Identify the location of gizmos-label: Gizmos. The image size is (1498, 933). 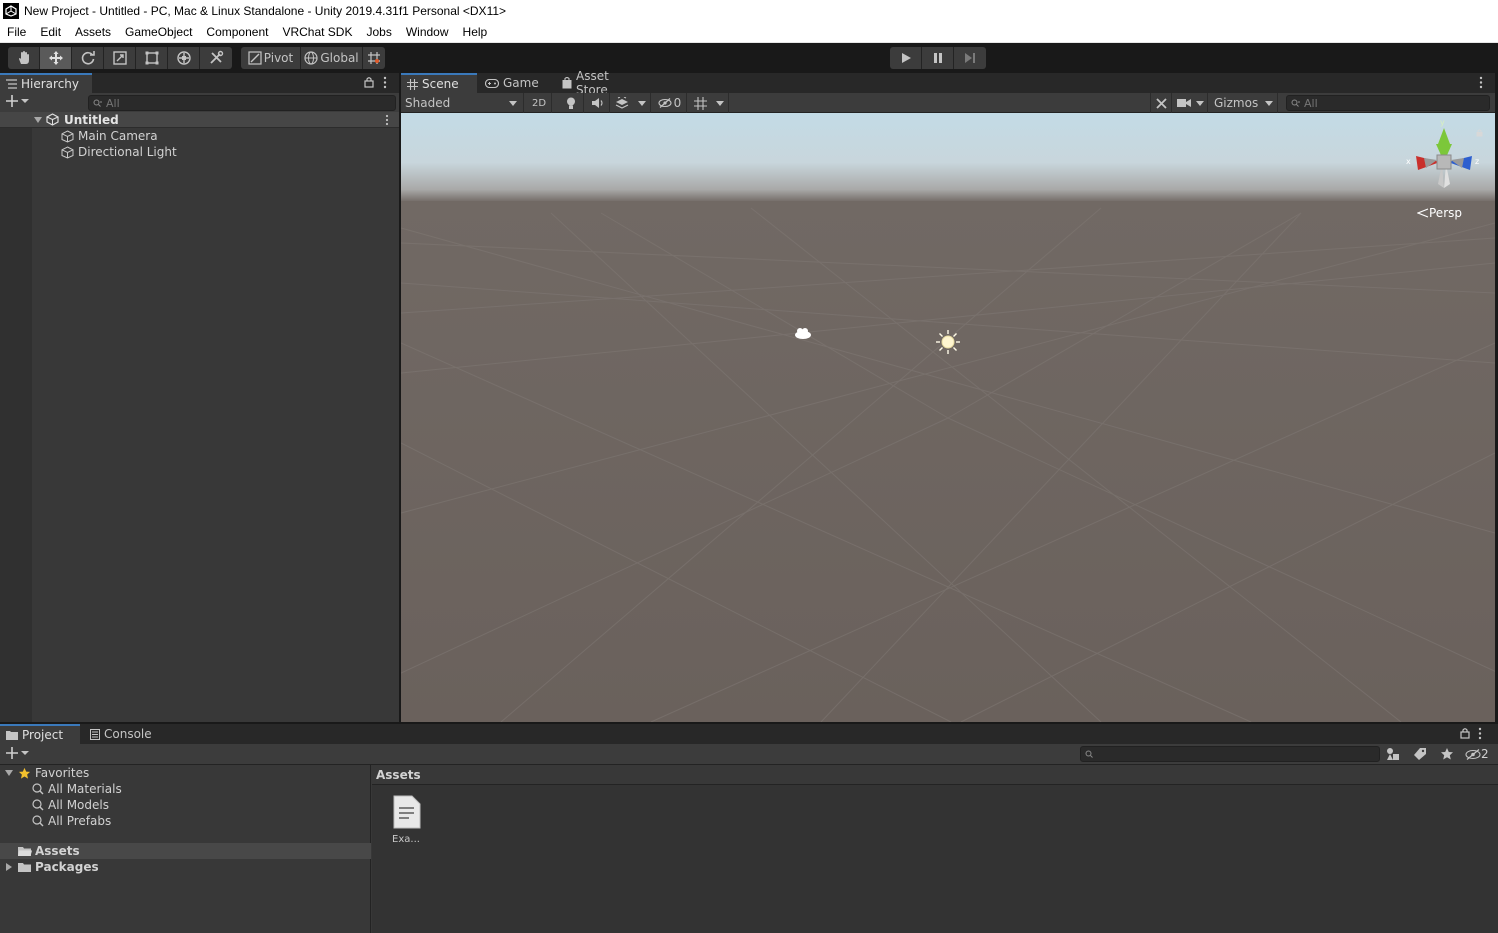
(1236, 103).